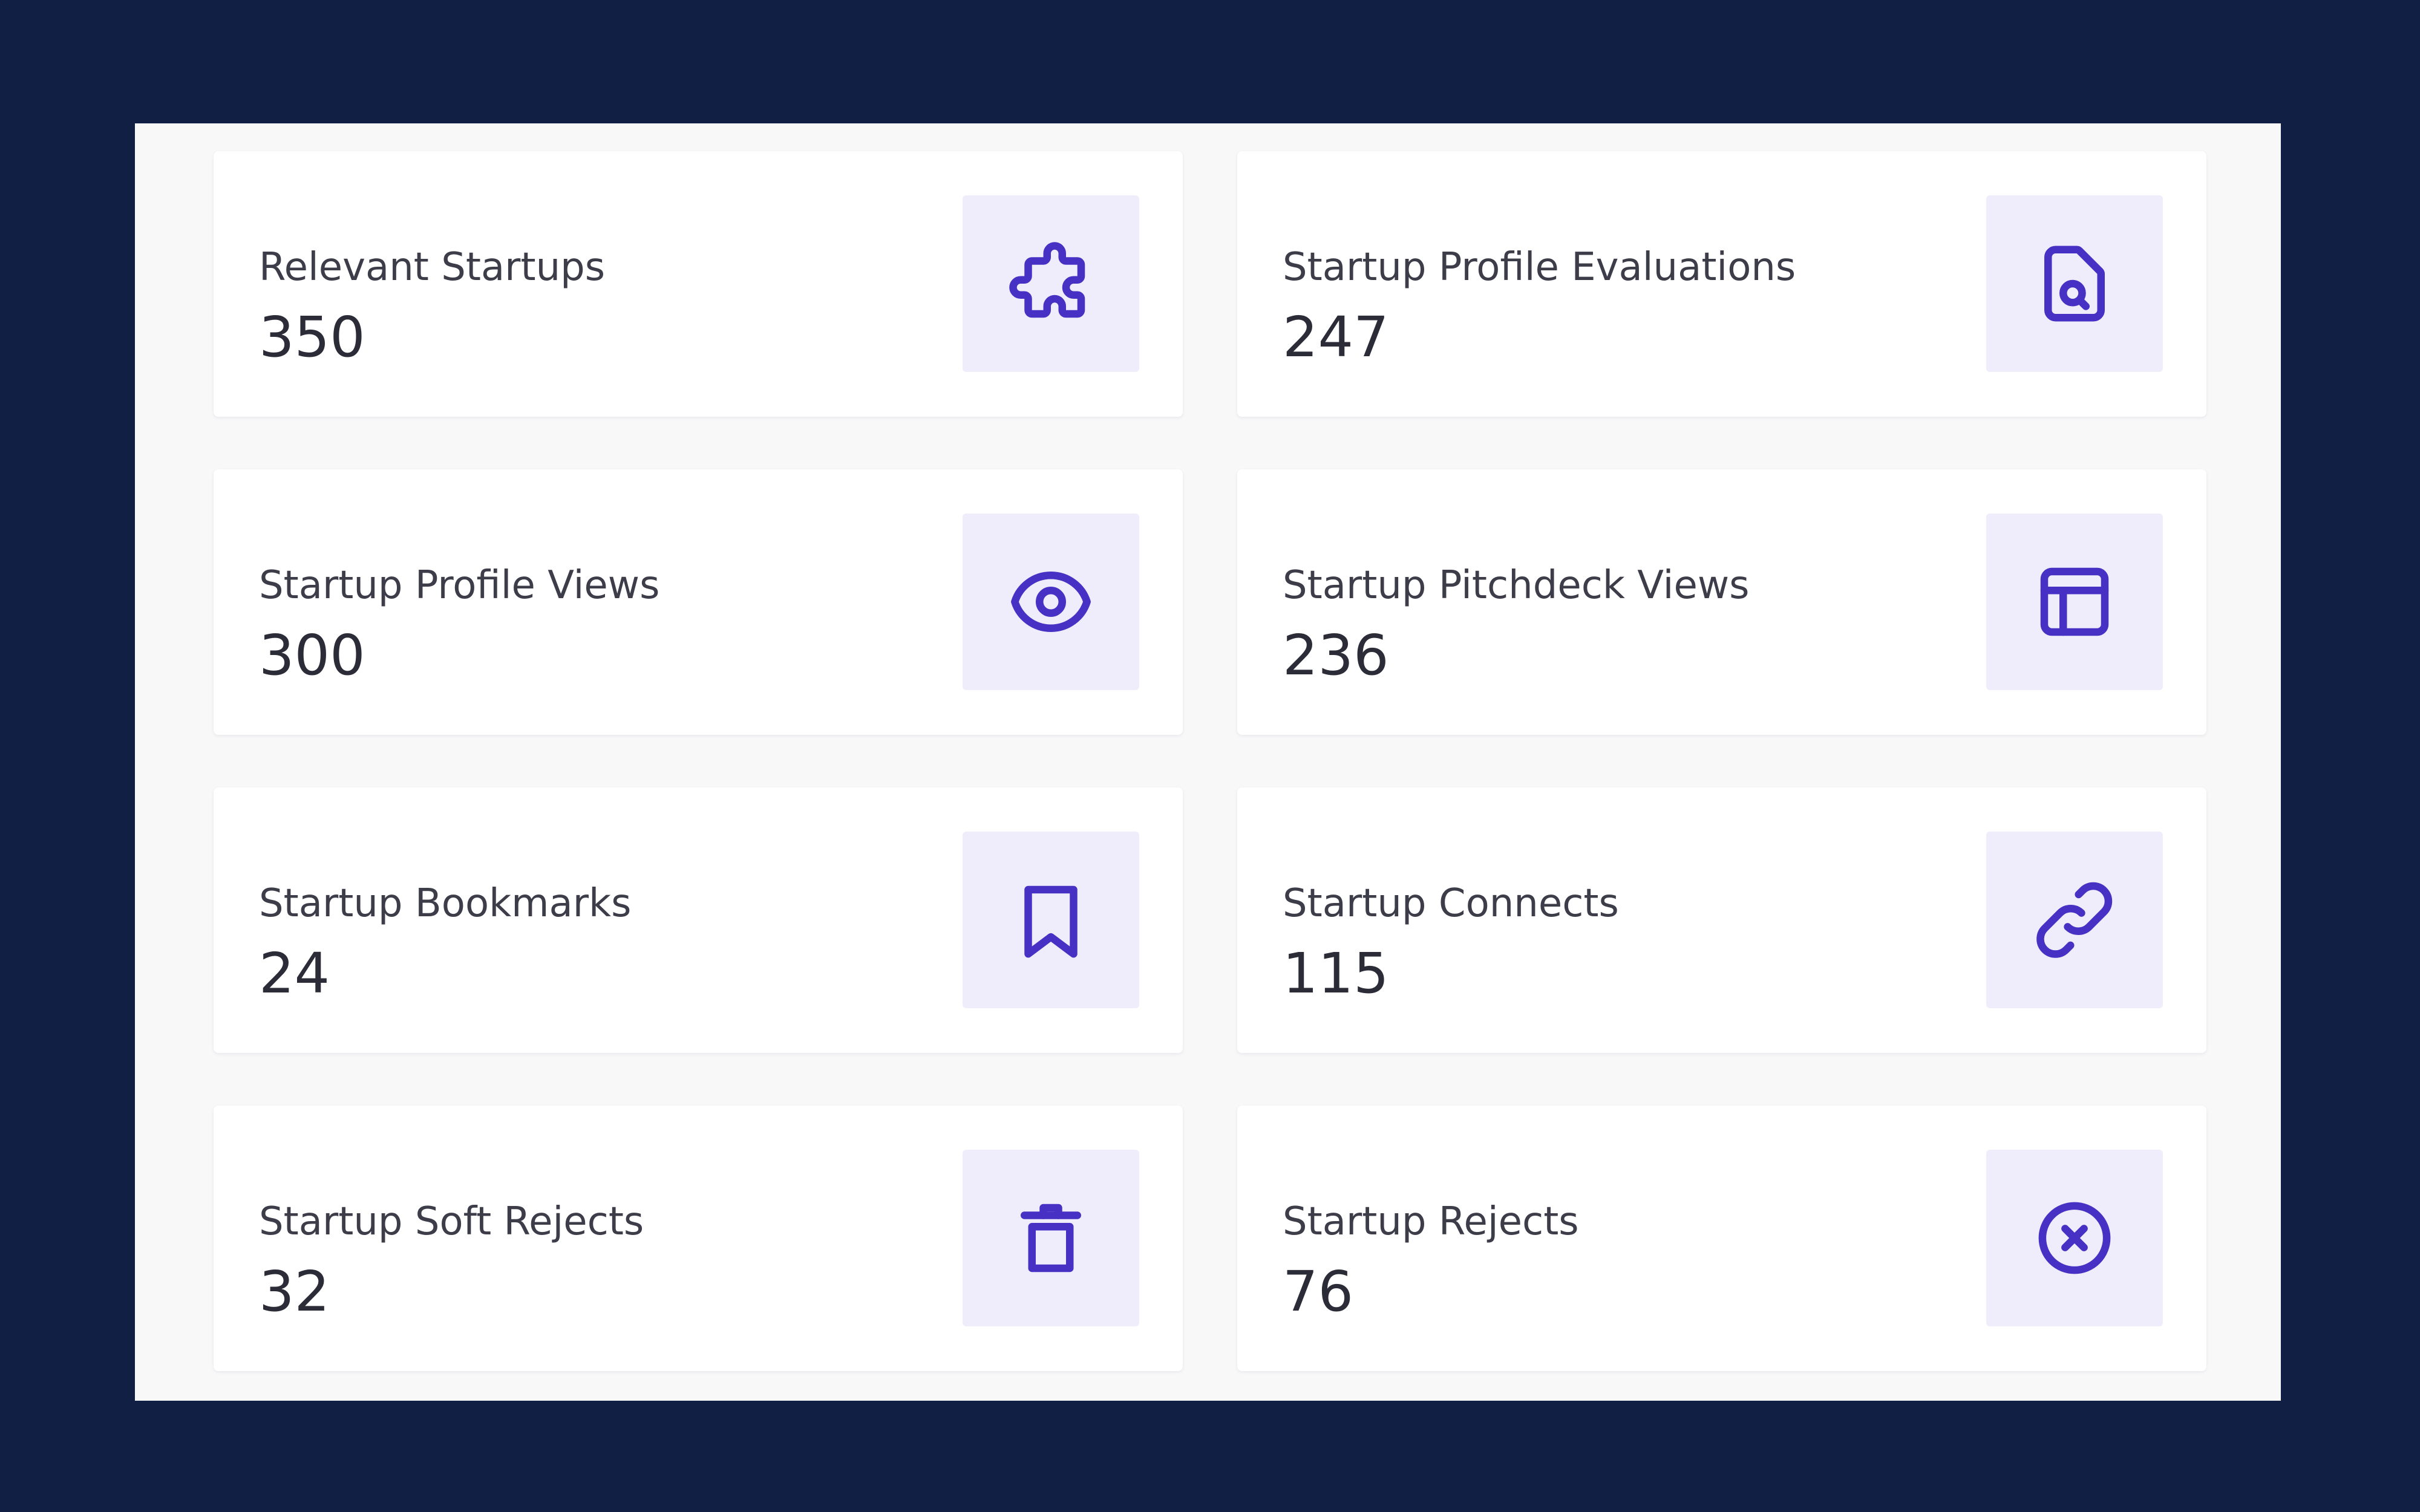  I want to click on layout-icon, so click(2074, 601).